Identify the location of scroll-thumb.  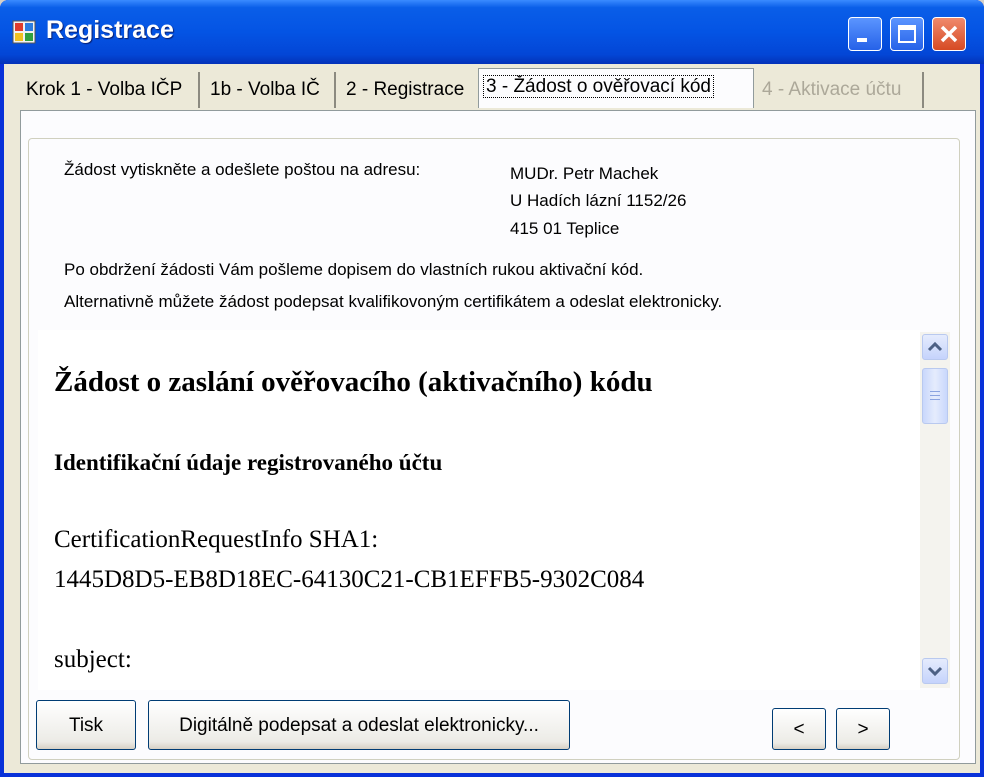
(935, 396).